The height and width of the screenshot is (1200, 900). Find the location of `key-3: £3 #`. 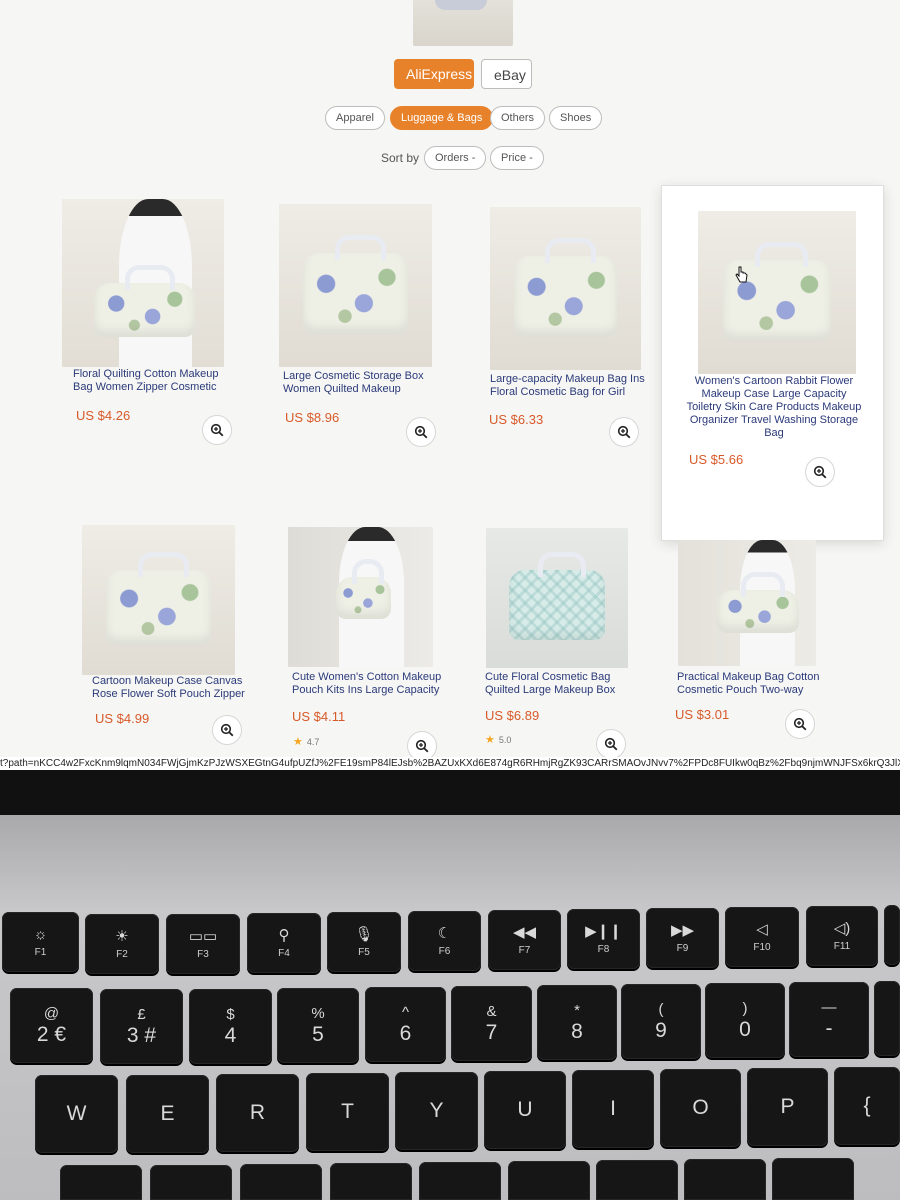

key-3: £3 # is located at coordinates (141, 1026).